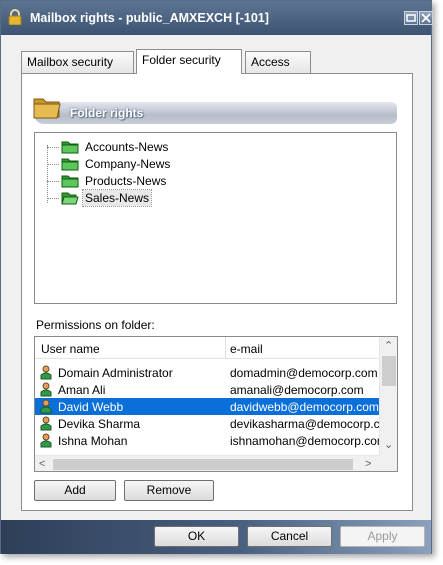 The height and width of the screenshot is (565, 443). What do you see at coordinates (225, 348) in the screenshot?
I see `column-divider` at bounding box center [225, 348].